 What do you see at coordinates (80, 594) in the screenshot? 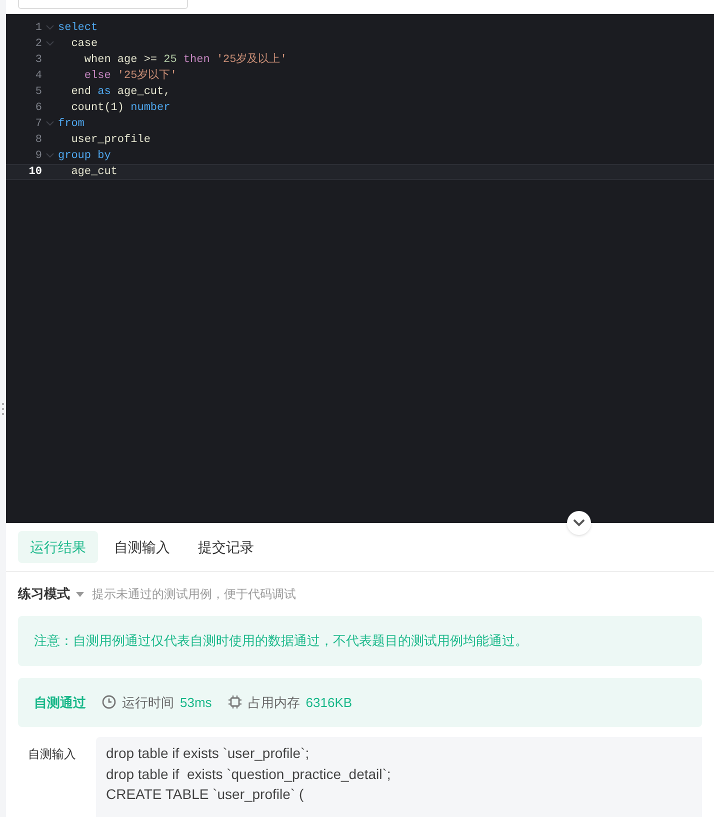
I see `caret-icon` at bounding box center [80, 594].